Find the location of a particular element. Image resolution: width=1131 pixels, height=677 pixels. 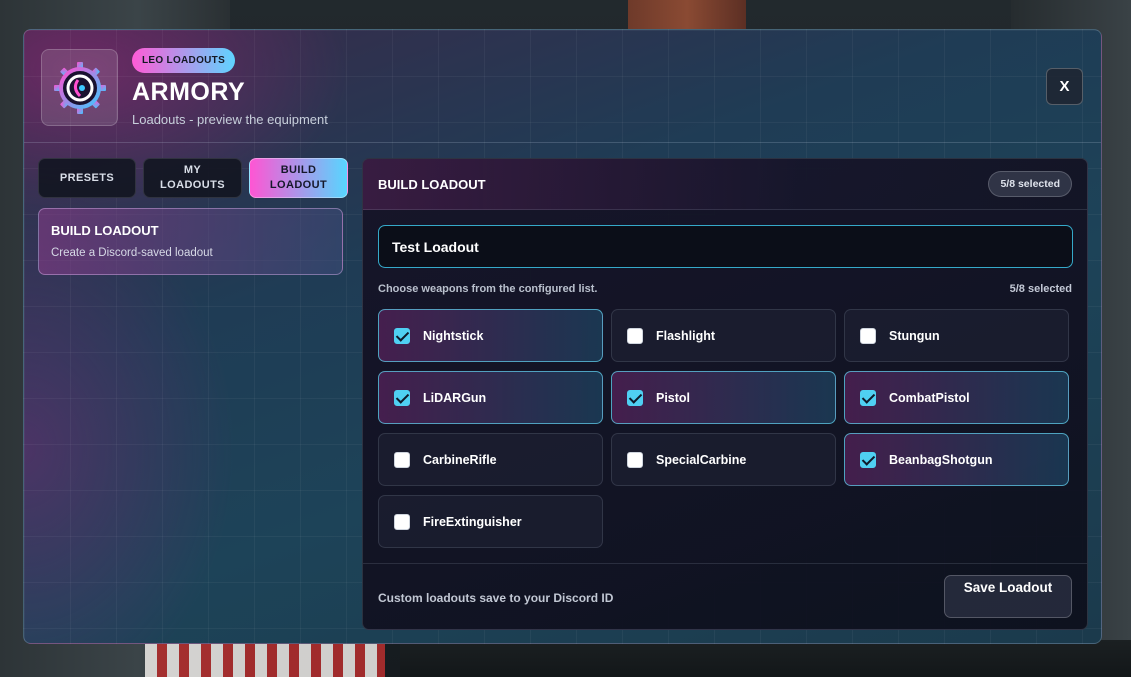

tab-build-loadout: BUILD LOADOUT is located at coordinates (298, 178).